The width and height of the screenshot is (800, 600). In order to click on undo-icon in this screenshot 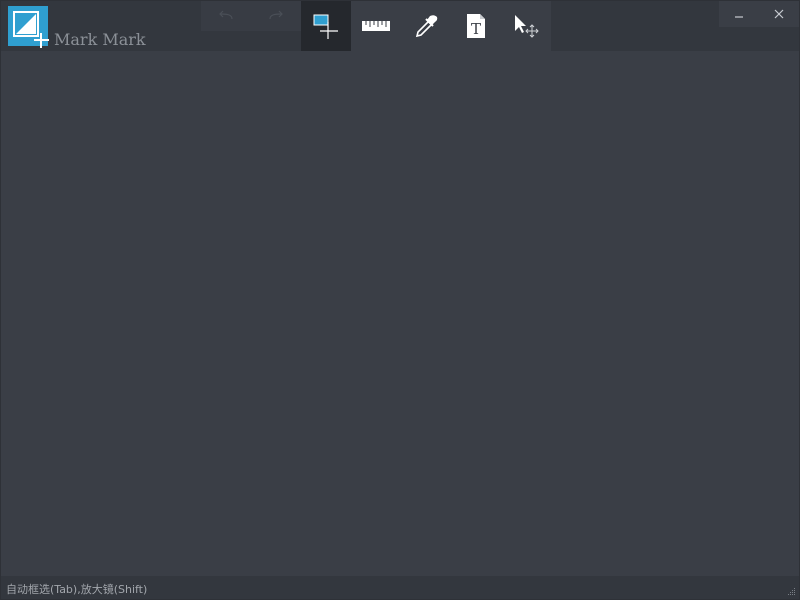, I will do `click(226, 15)`.